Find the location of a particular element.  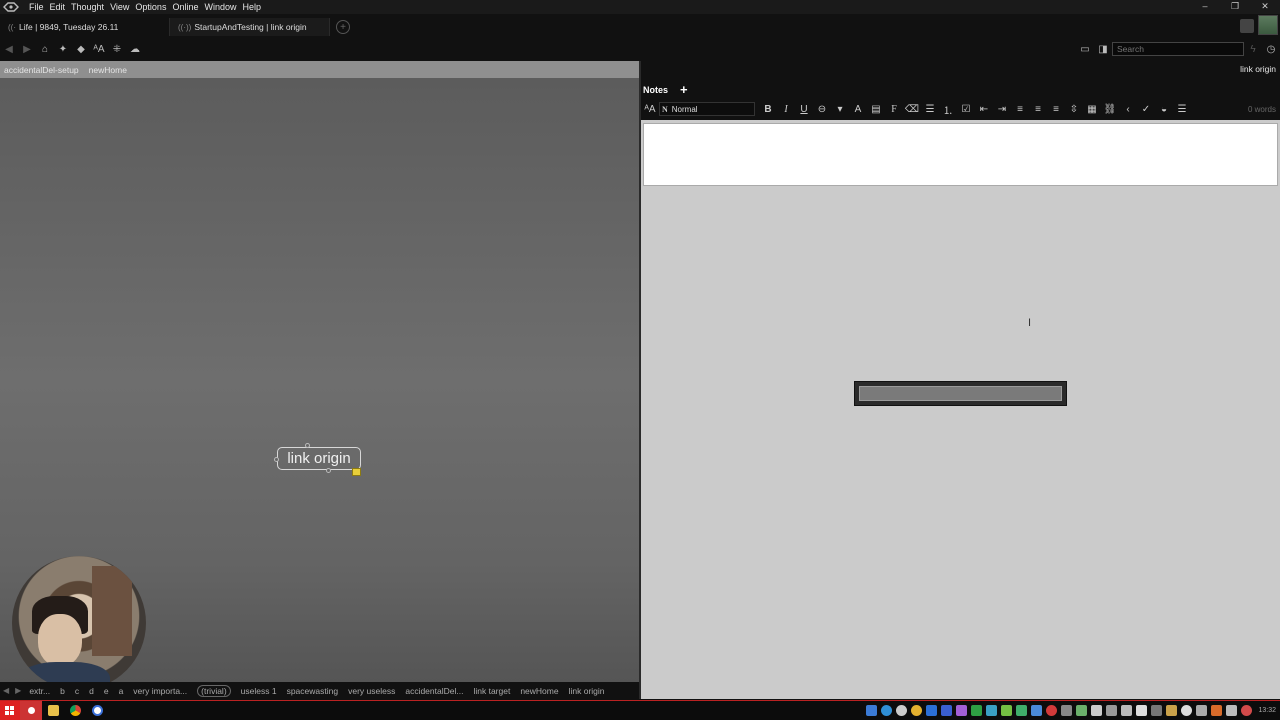

recent-thought: a is located at coordinates (121, 691).